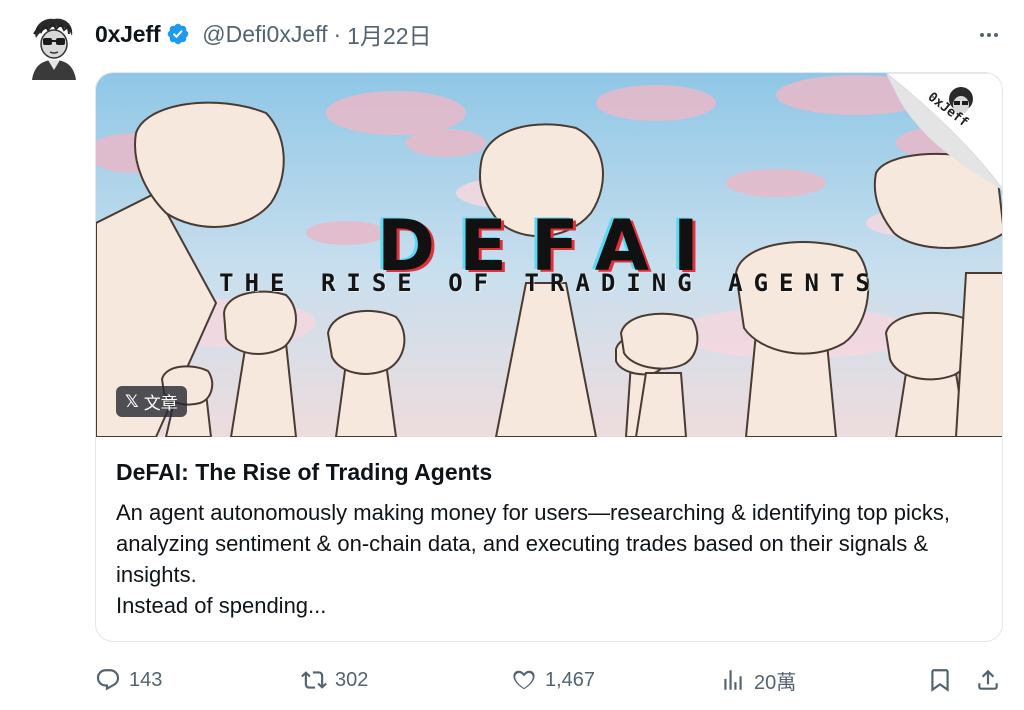  Describe the element at coordinates (128, 680) in the screenshot. I see `reply-button: 143` at that location.